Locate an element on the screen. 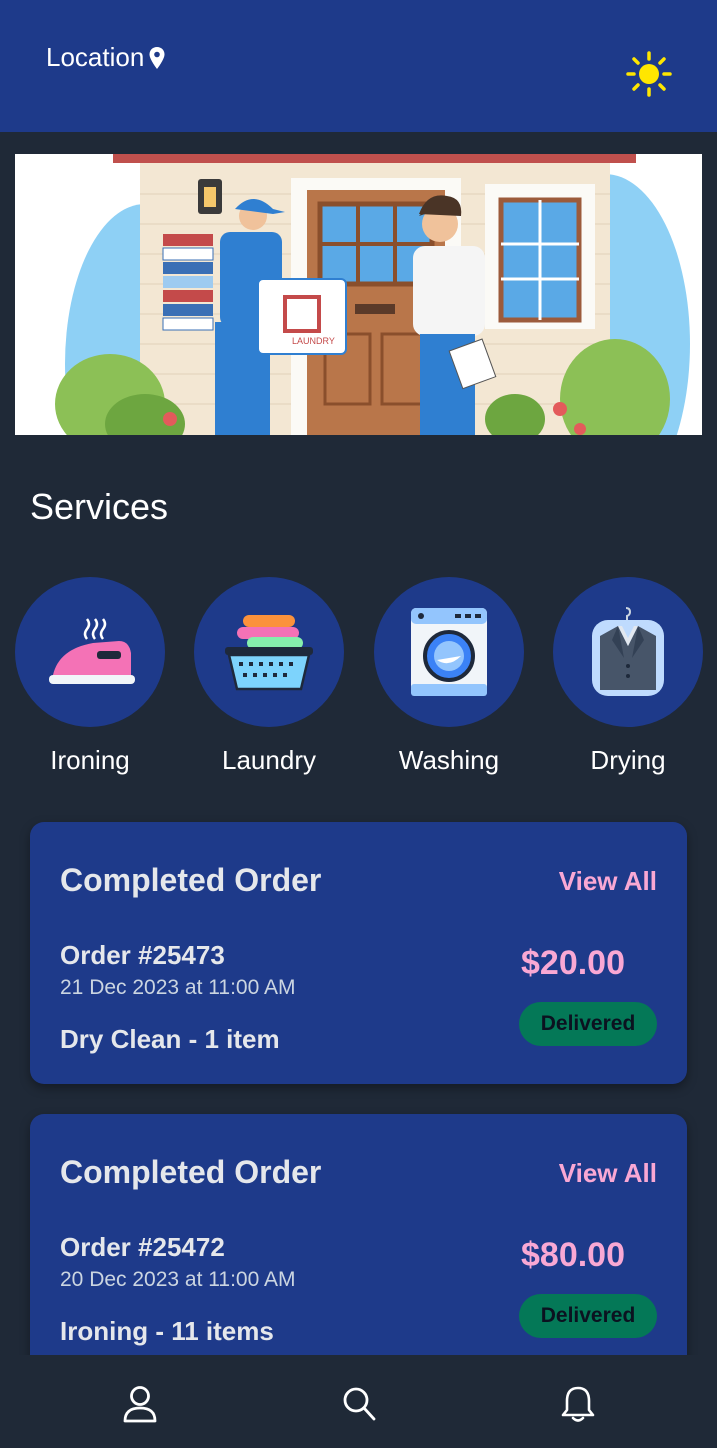  washing-machine-icon is located at coordinates (449, 652).